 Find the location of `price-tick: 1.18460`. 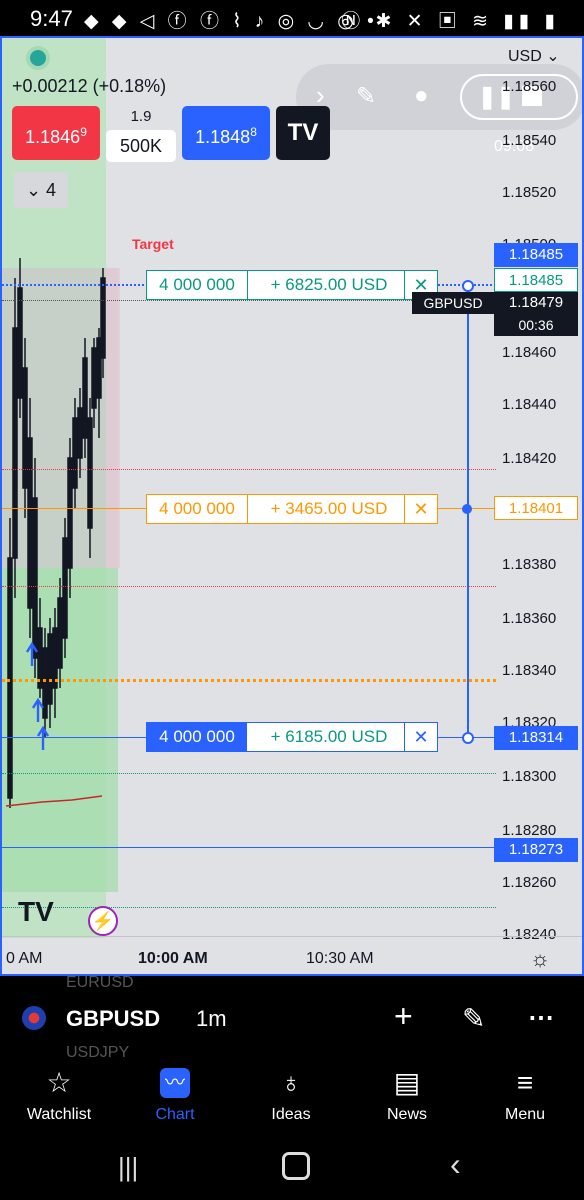

price-tick: 1.18460 is located at coordinates (529, 352).